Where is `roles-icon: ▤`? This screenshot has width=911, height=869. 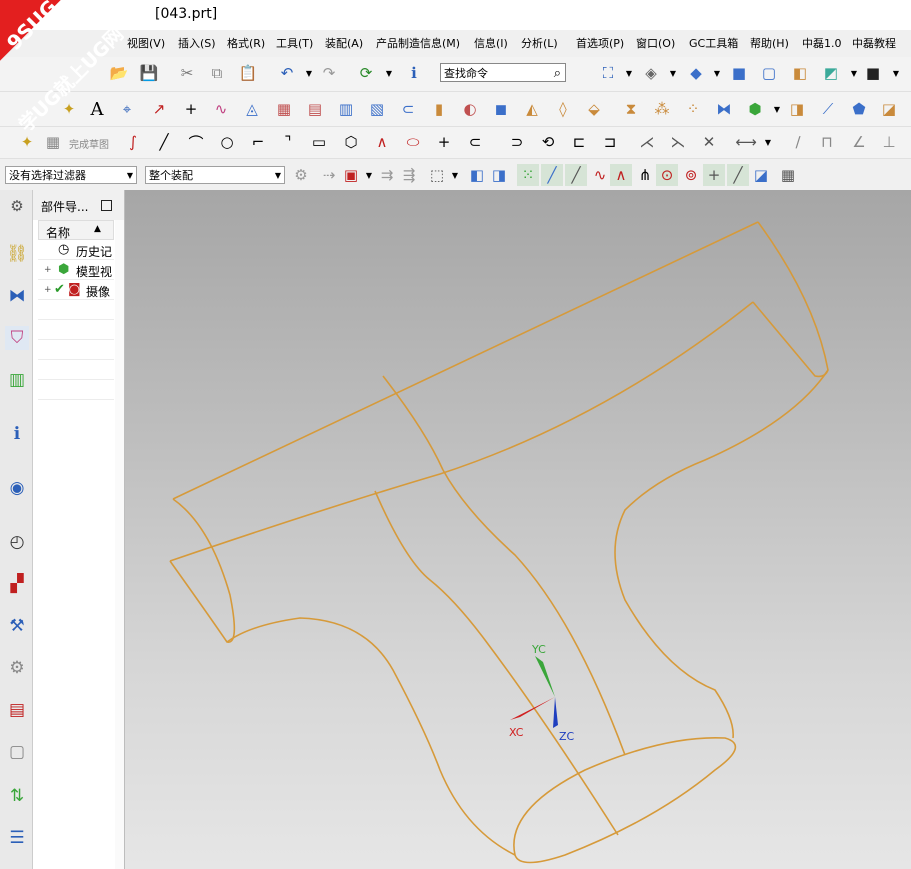 roles-icon: ▤ is located at coordinates (17, 710).